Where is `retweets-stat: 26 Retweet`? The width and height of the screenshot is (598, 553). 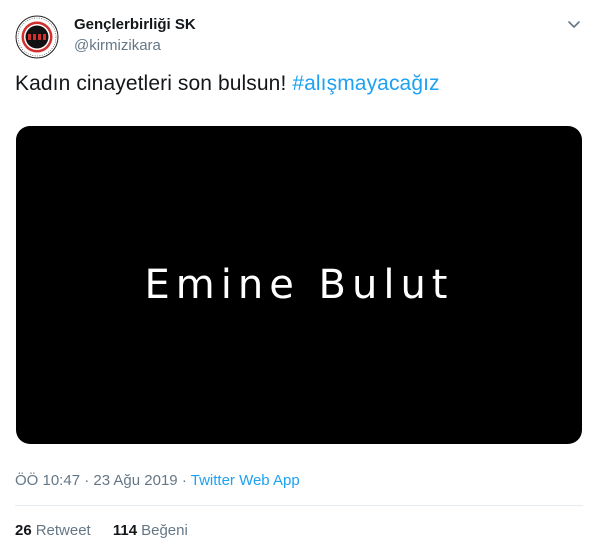
retweets-stat: 26 Retweet is located at coordinates (53, 530).